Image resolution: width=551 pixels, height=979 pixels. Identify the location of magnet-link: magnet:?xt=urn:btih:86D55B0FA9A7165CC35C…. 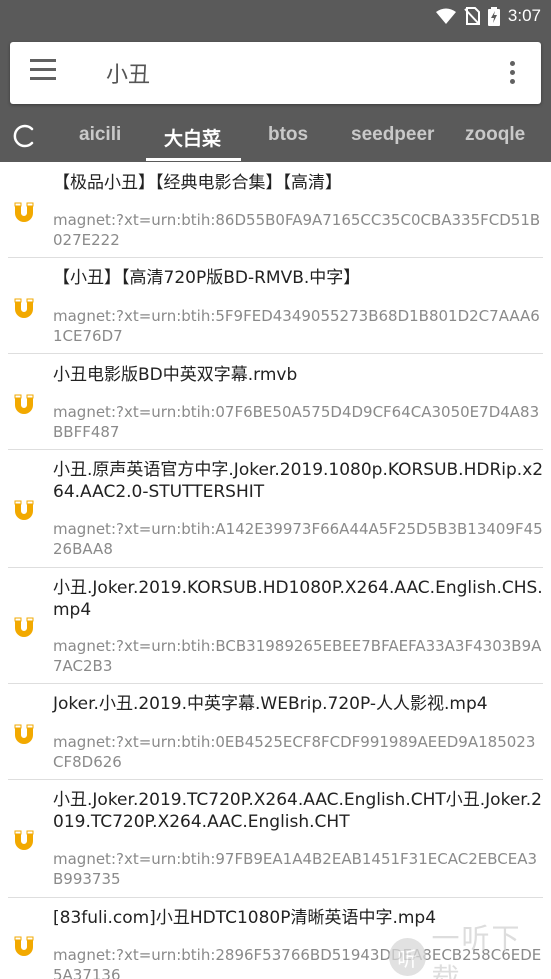
(297, 230).